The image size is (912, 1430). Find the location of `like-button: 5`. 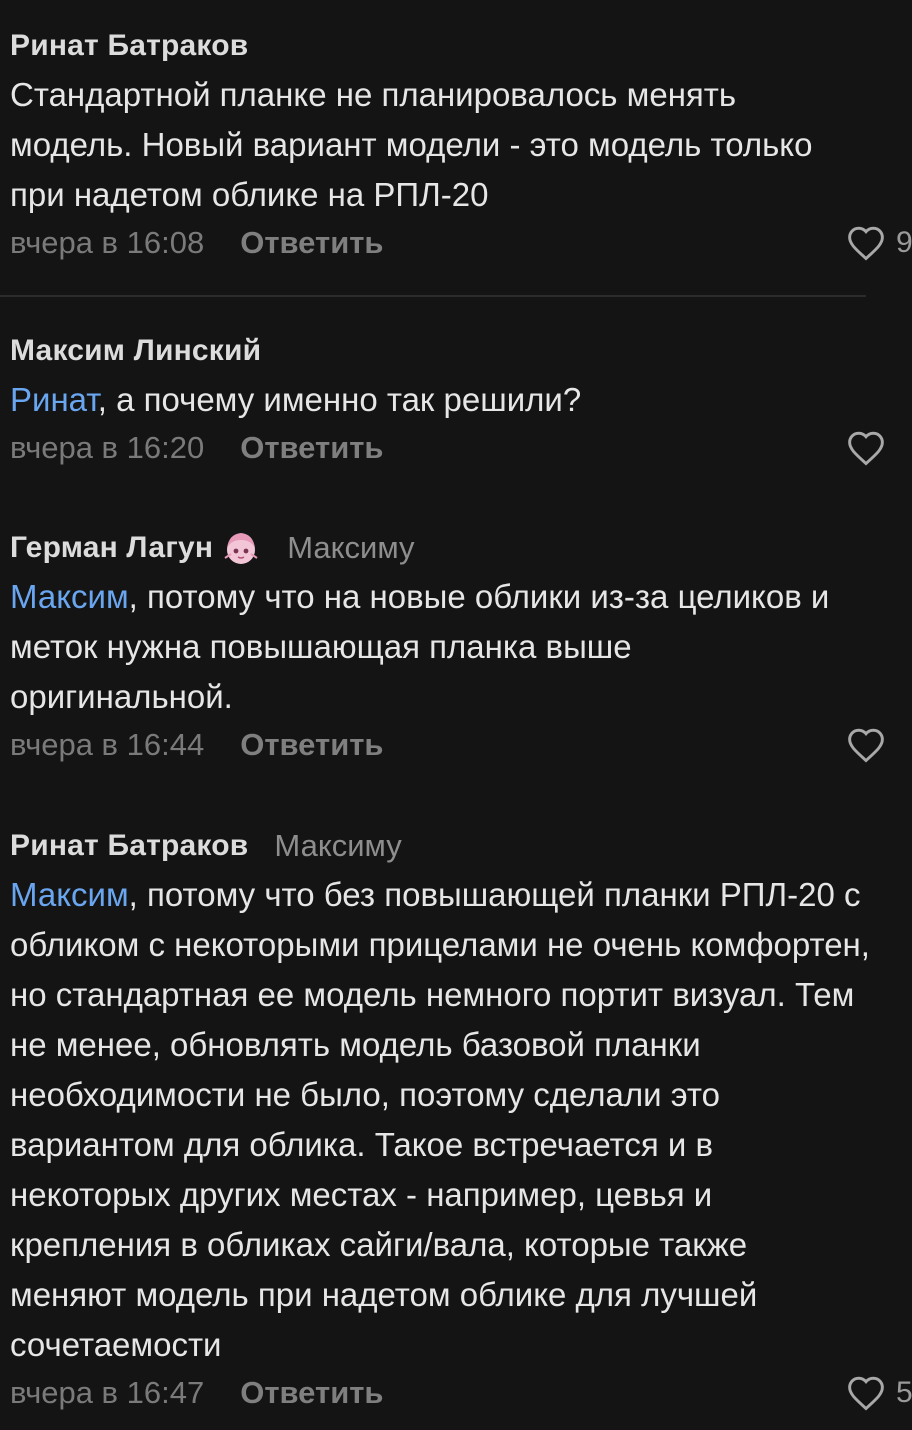

like-button: 5 is located at coordinates (879, 1393).